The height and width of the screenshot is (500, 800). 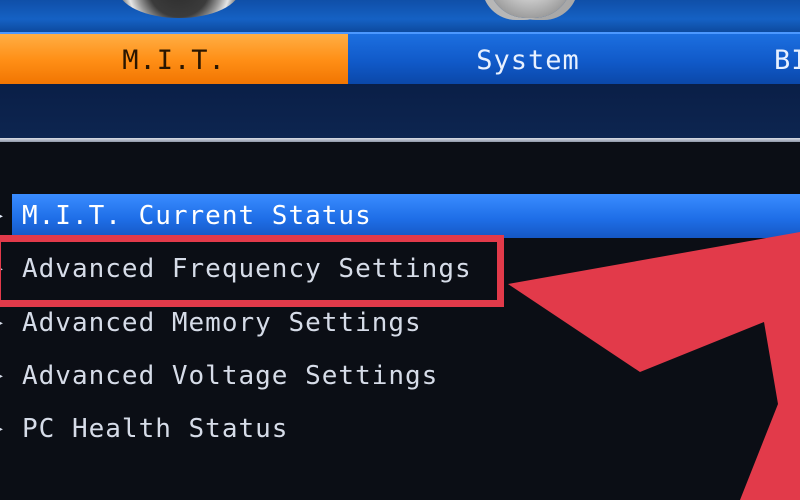 I want to click on menu-item-advanced-frequency-settings: ▸ Advanced Frequency Settings, so click(x=400, y=269).